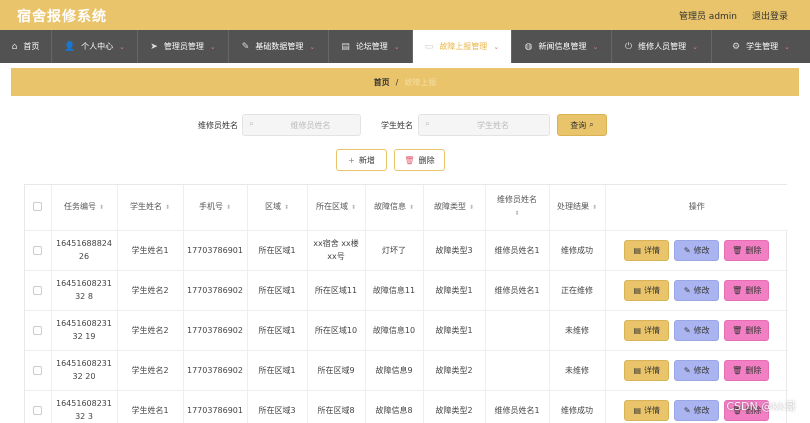 The width and height of the screenshot is (810, 423). Describe the element at coordinates (420, 82) in the screenshot. I see `breadcrumb-current: 故障上报` at that location.